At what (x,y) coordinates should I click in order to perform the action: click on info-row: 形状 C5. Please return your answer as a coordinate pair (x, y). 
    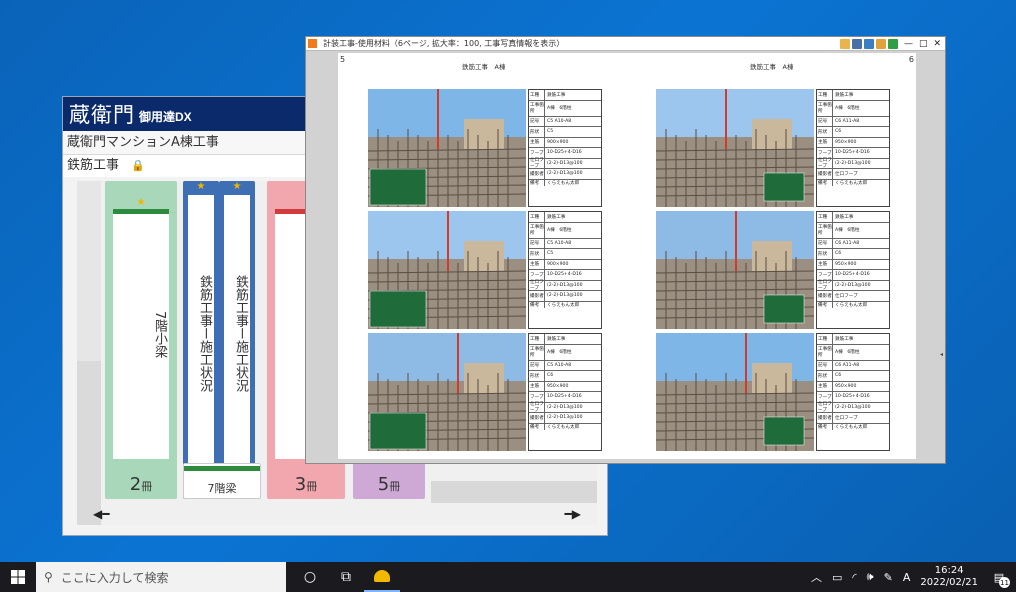
    Looking at the image, I should click on (565, 254).